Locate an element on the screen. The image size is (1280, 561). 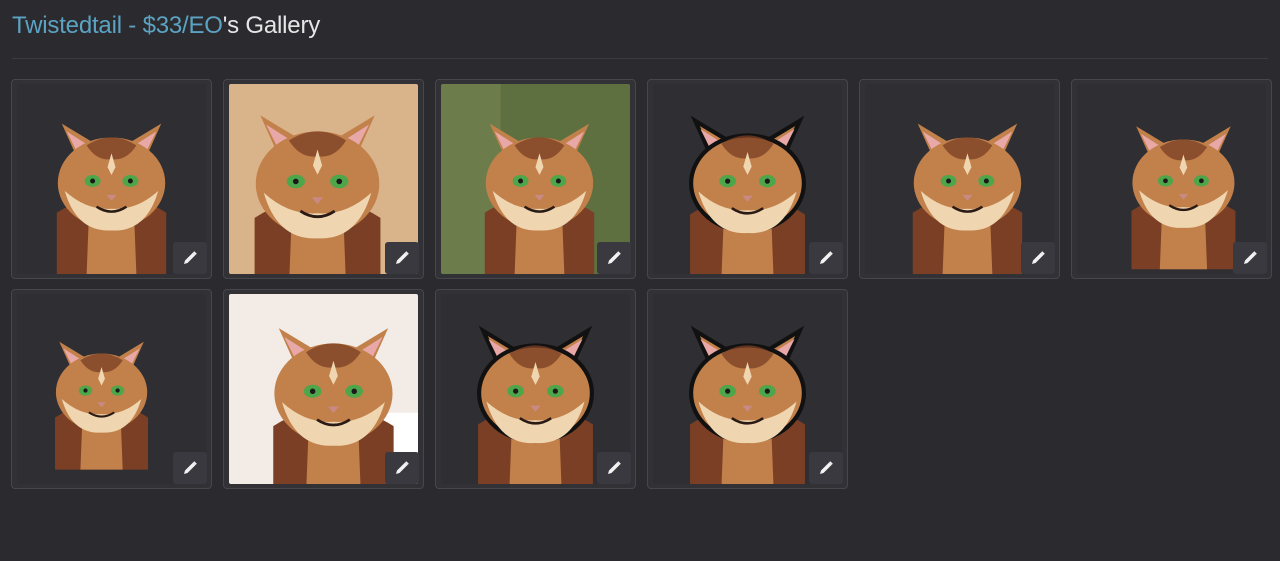
character-link: Twistedtail - $33/EO is located at coordinates (117, 26).